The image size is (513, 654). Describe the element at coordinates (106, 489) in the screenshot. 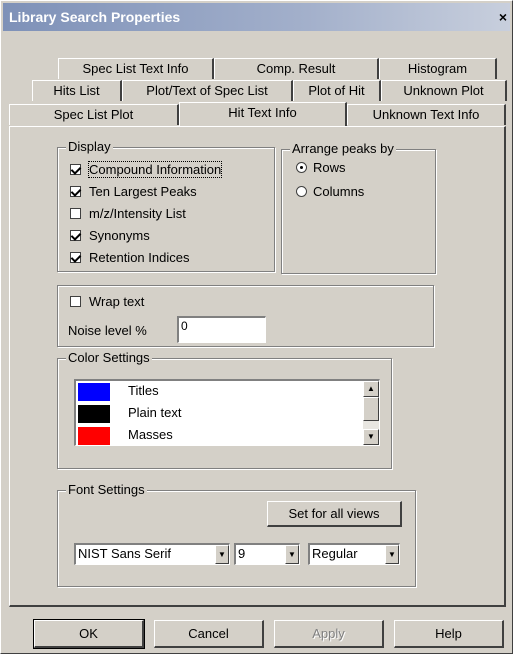

I see `font-settings-group-label: Font Settings` at that location.